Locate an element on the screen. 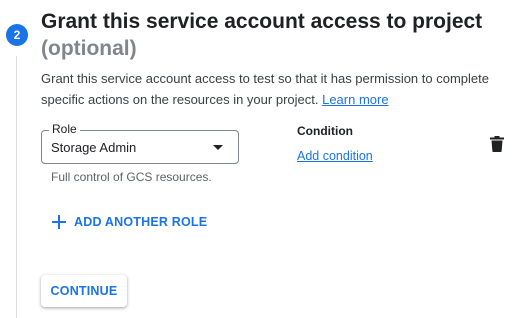 This screenshot has height=318, width=521. role-label: Role is located at coordinates (64, 129).